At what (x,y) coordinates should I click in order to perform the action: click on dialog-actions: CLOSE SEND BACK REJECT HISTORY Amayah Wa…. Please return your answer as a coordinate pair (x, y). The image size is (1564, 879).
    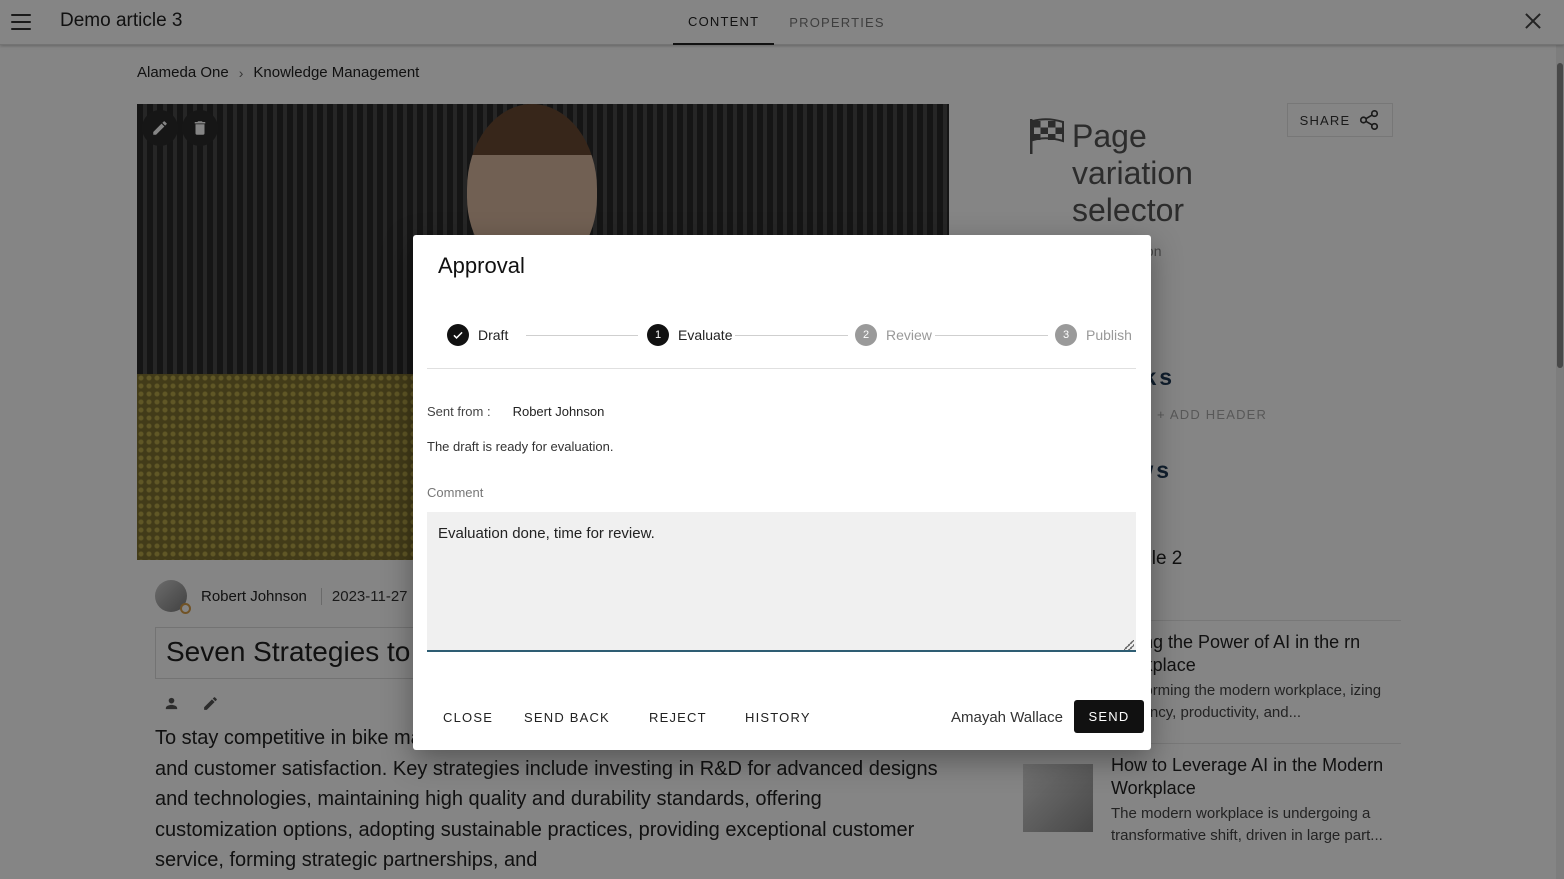
    Looking at the image, I should click on (785, 717).